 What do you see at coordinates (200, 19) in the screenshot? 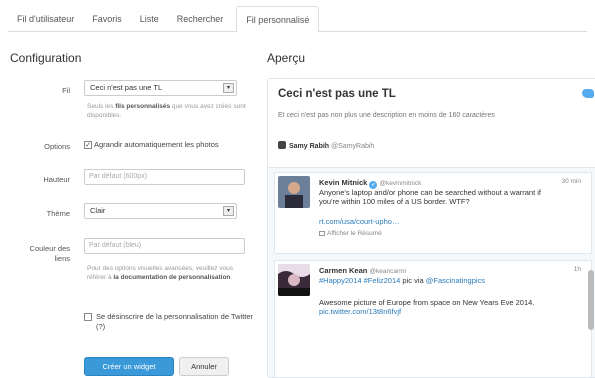
I see `tab-rechercher: Rechercher` at bounding box center [200, 19].